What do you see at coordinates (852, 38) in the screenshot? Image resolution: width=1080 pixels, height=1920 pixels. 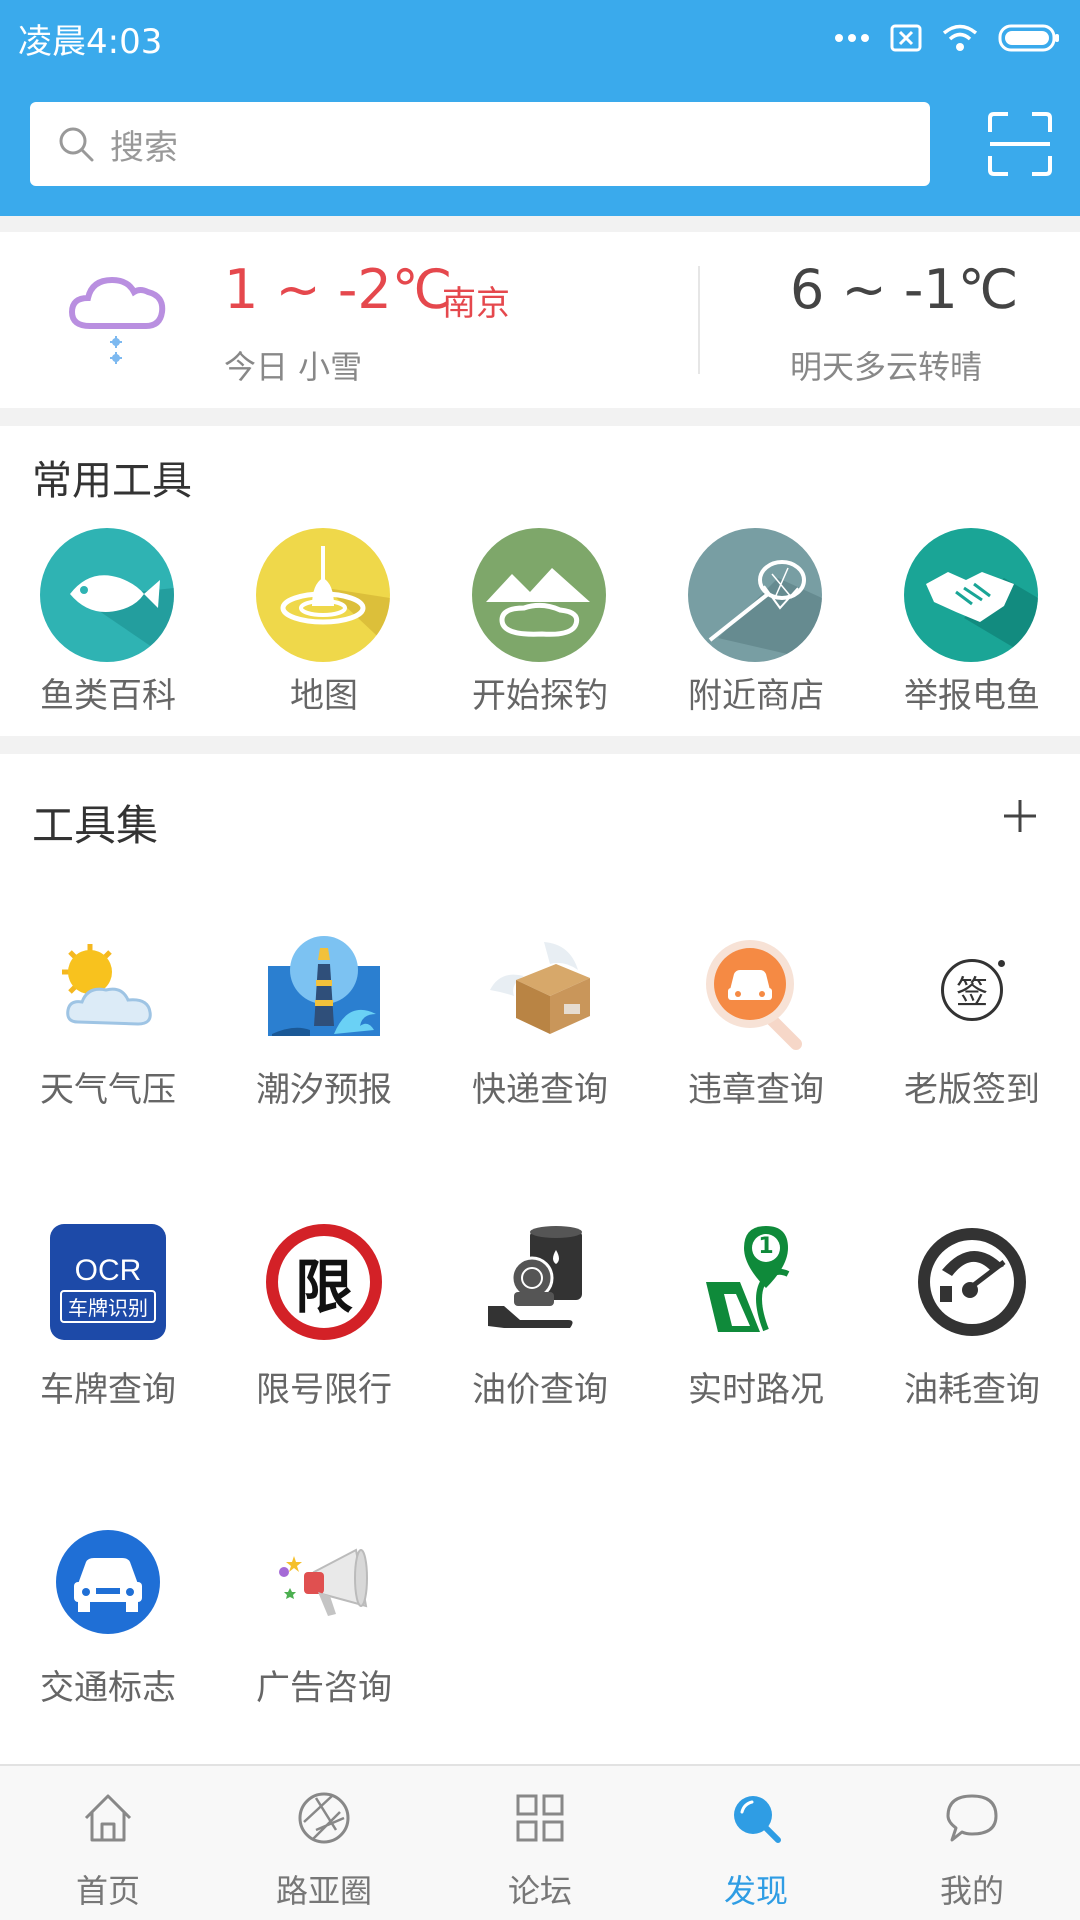 I see `more-dots-icon` at bounding box center [852, 38].